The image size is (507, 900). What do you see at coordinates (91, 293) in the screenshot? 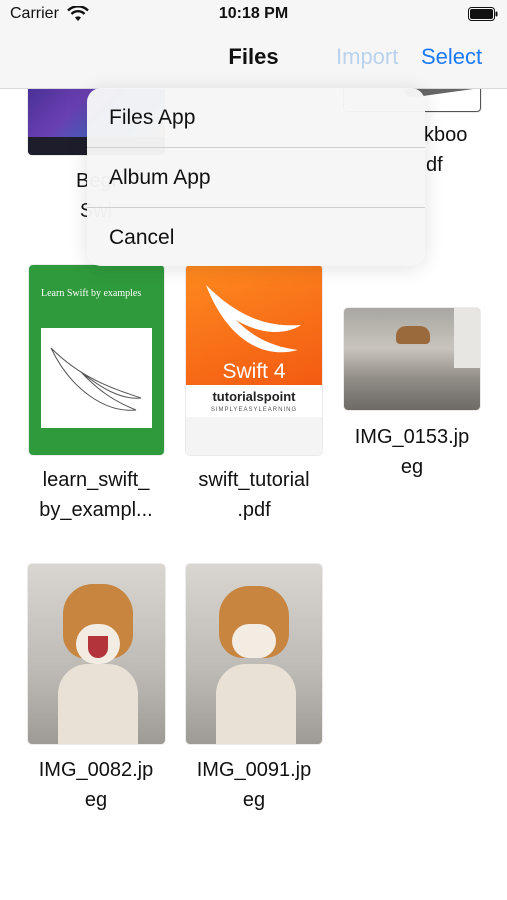
I see `cover-title: Learn Swift by examples` at bounding box center [91, 293].